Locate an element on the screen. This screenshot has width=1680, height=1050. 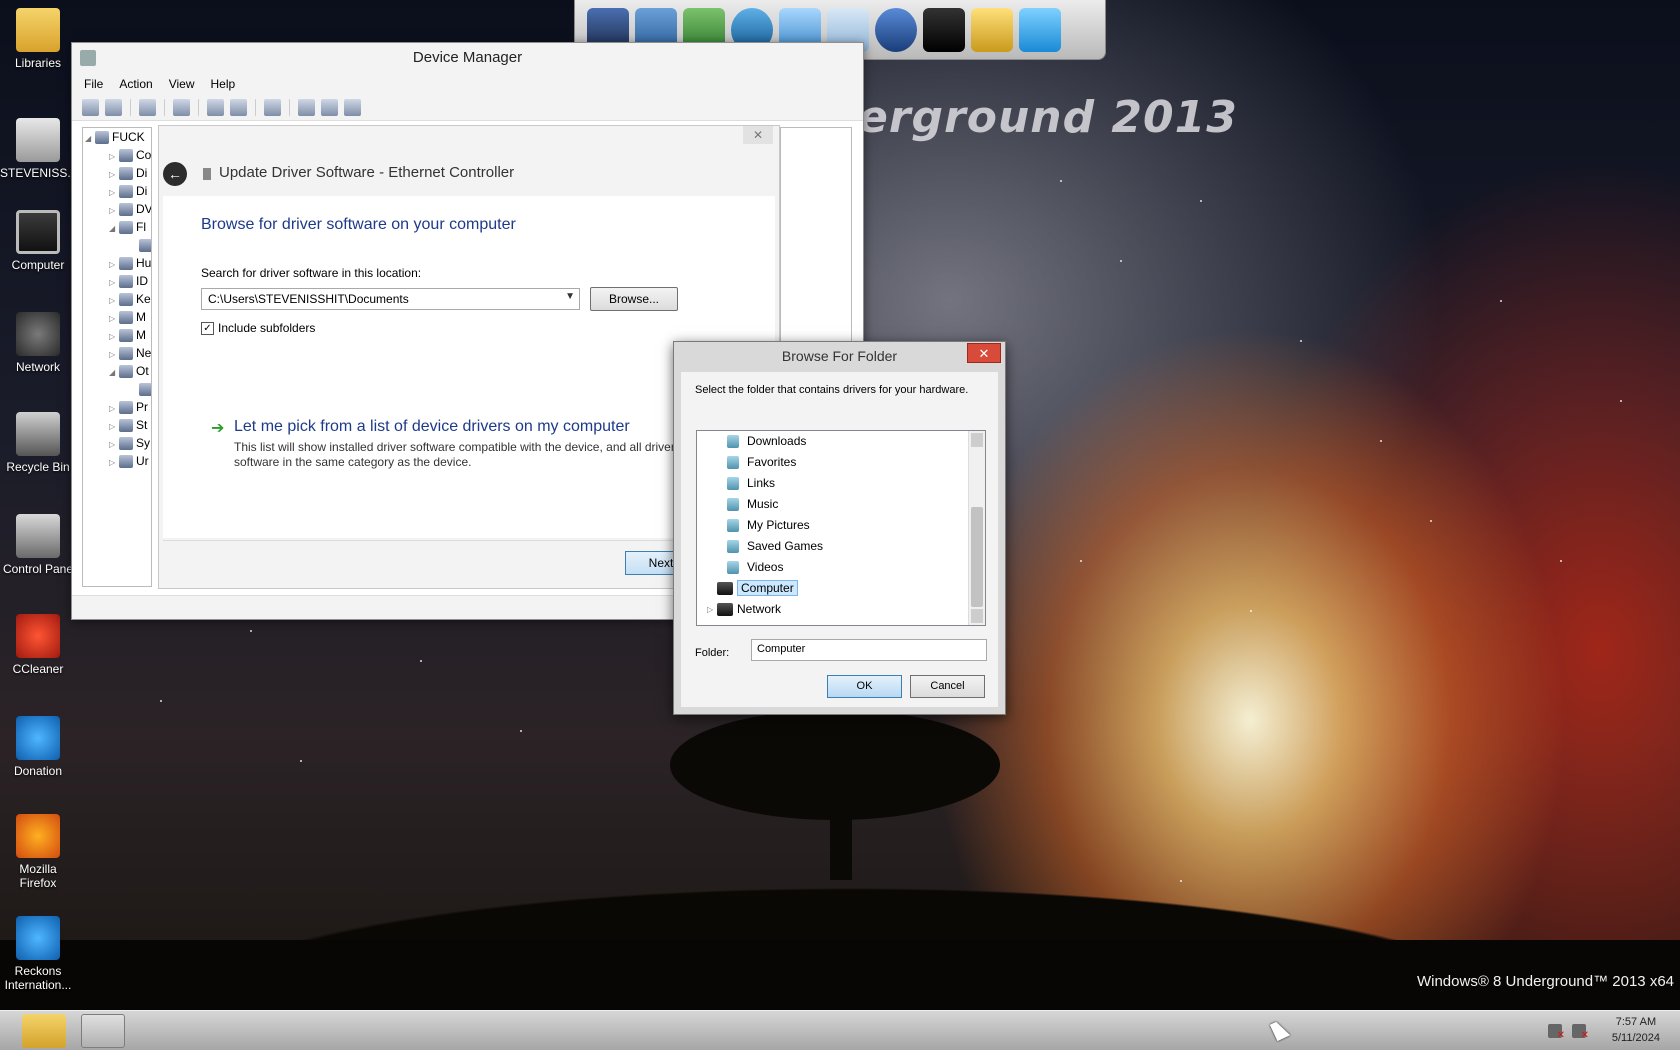
desktop-icon-firefox: Mozilla Firefox is located at coordinates (38, 852).